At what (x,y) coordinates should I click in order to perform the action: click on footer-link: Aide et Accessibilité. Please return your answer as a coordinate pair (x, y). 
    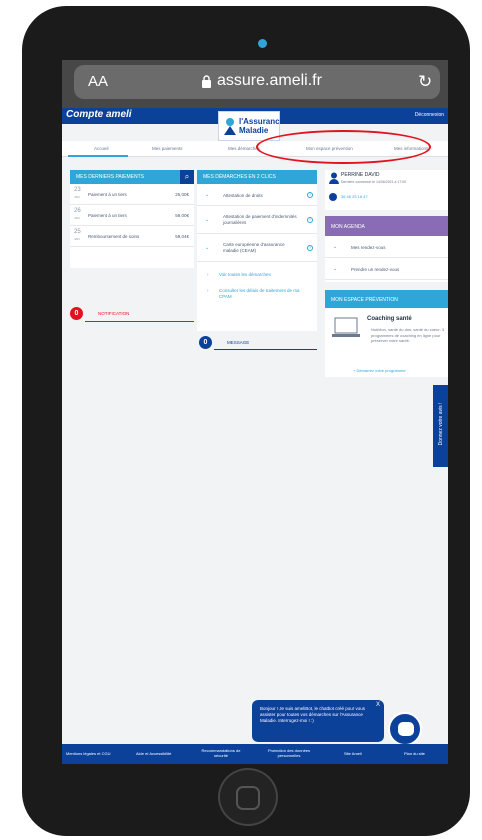
    Looking at the image, I should click on (153, 753).